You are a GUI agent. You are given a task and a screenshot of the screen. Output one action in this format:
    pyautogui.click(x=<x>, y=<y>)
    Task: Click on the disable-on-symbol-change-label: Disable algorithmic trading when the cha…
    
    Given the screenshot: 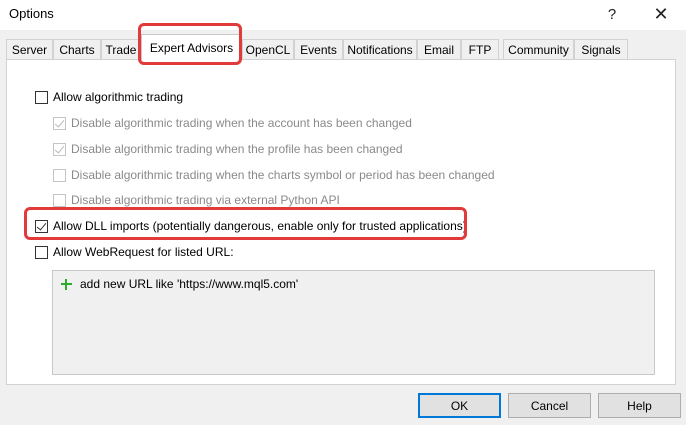 What is the action you would take?
    pyautogui.click(x=283, y=175)
    